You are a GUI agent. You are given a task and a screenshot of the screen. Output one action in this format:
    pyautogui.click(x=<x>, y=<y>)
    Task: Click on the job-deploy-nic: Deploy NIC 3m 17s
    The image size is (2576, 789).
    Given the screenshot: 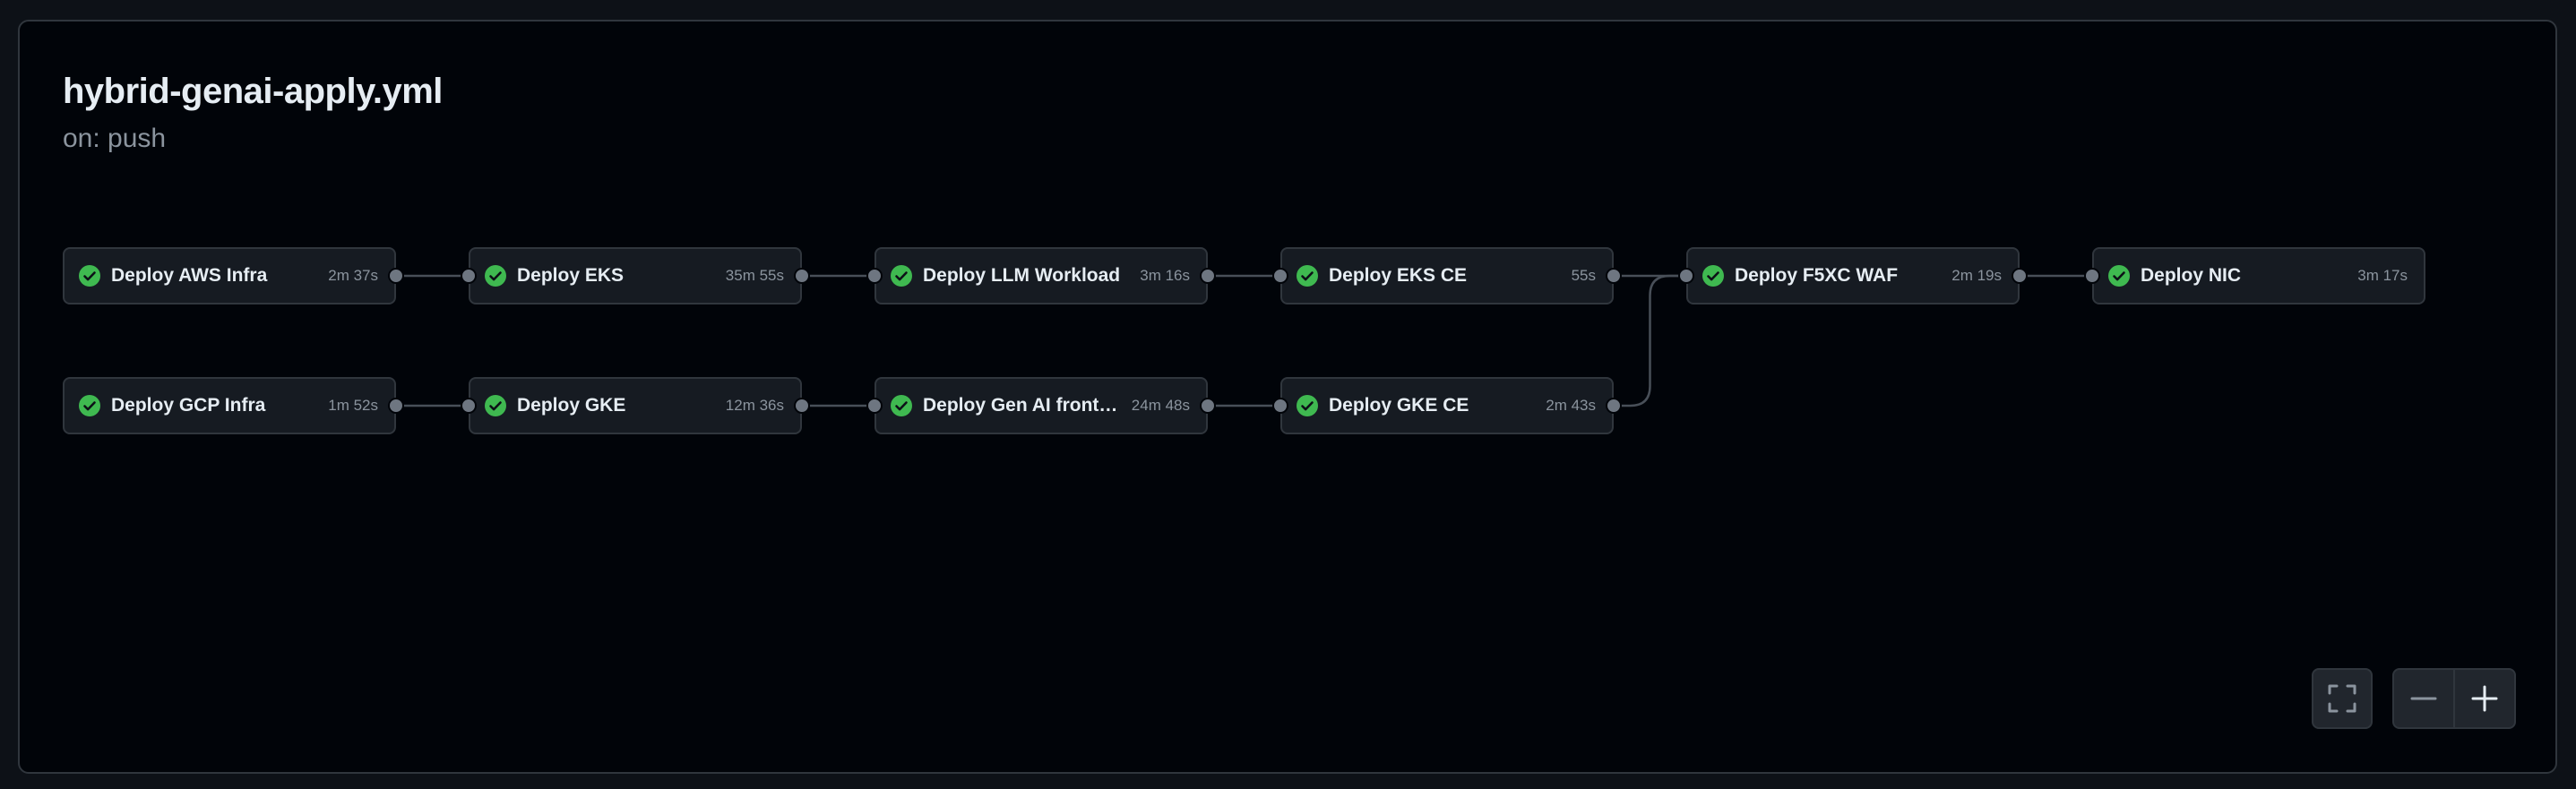 What is the action you would take?
    pyautogui.click(x=2258, y=275)
    